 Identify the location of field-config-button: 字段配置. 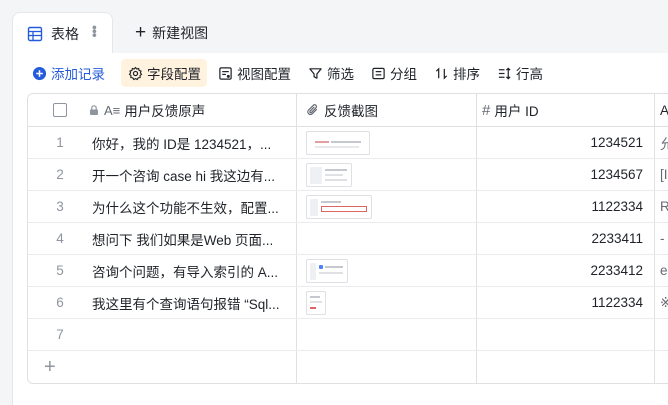
(164, 73).